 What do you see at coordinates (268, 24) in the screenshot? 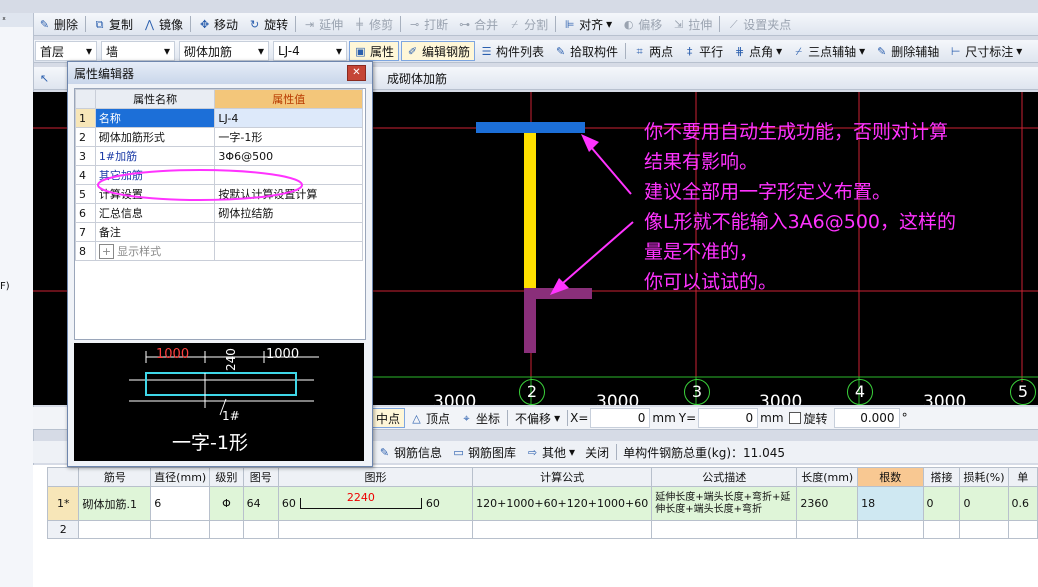
I see `rotate-button: ↻ 旋转` at bounding box center [268, 24].